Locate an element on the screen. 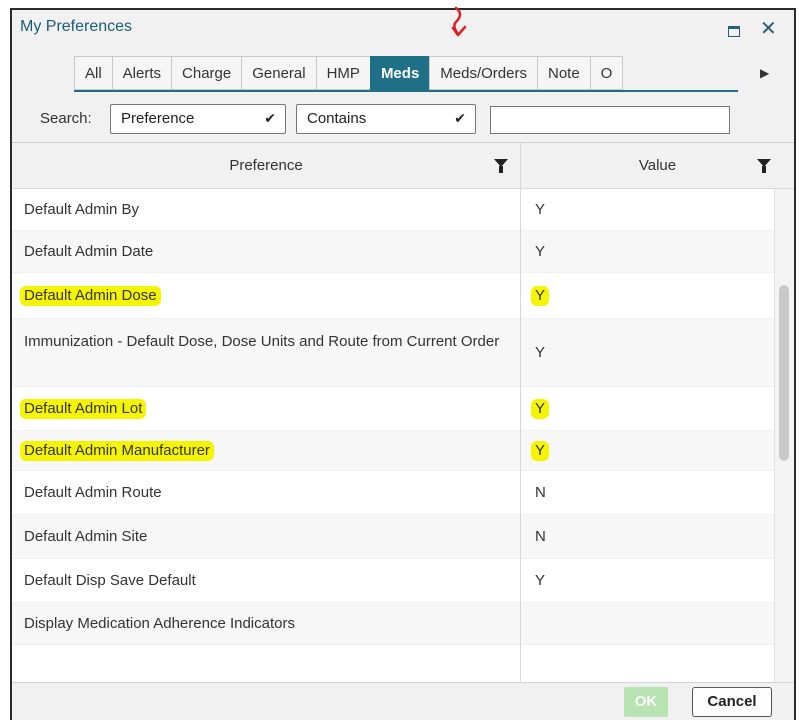 This screenshot has width=799, height=725. table-row: Default Admin Route N is located at coordinates (393, 493).